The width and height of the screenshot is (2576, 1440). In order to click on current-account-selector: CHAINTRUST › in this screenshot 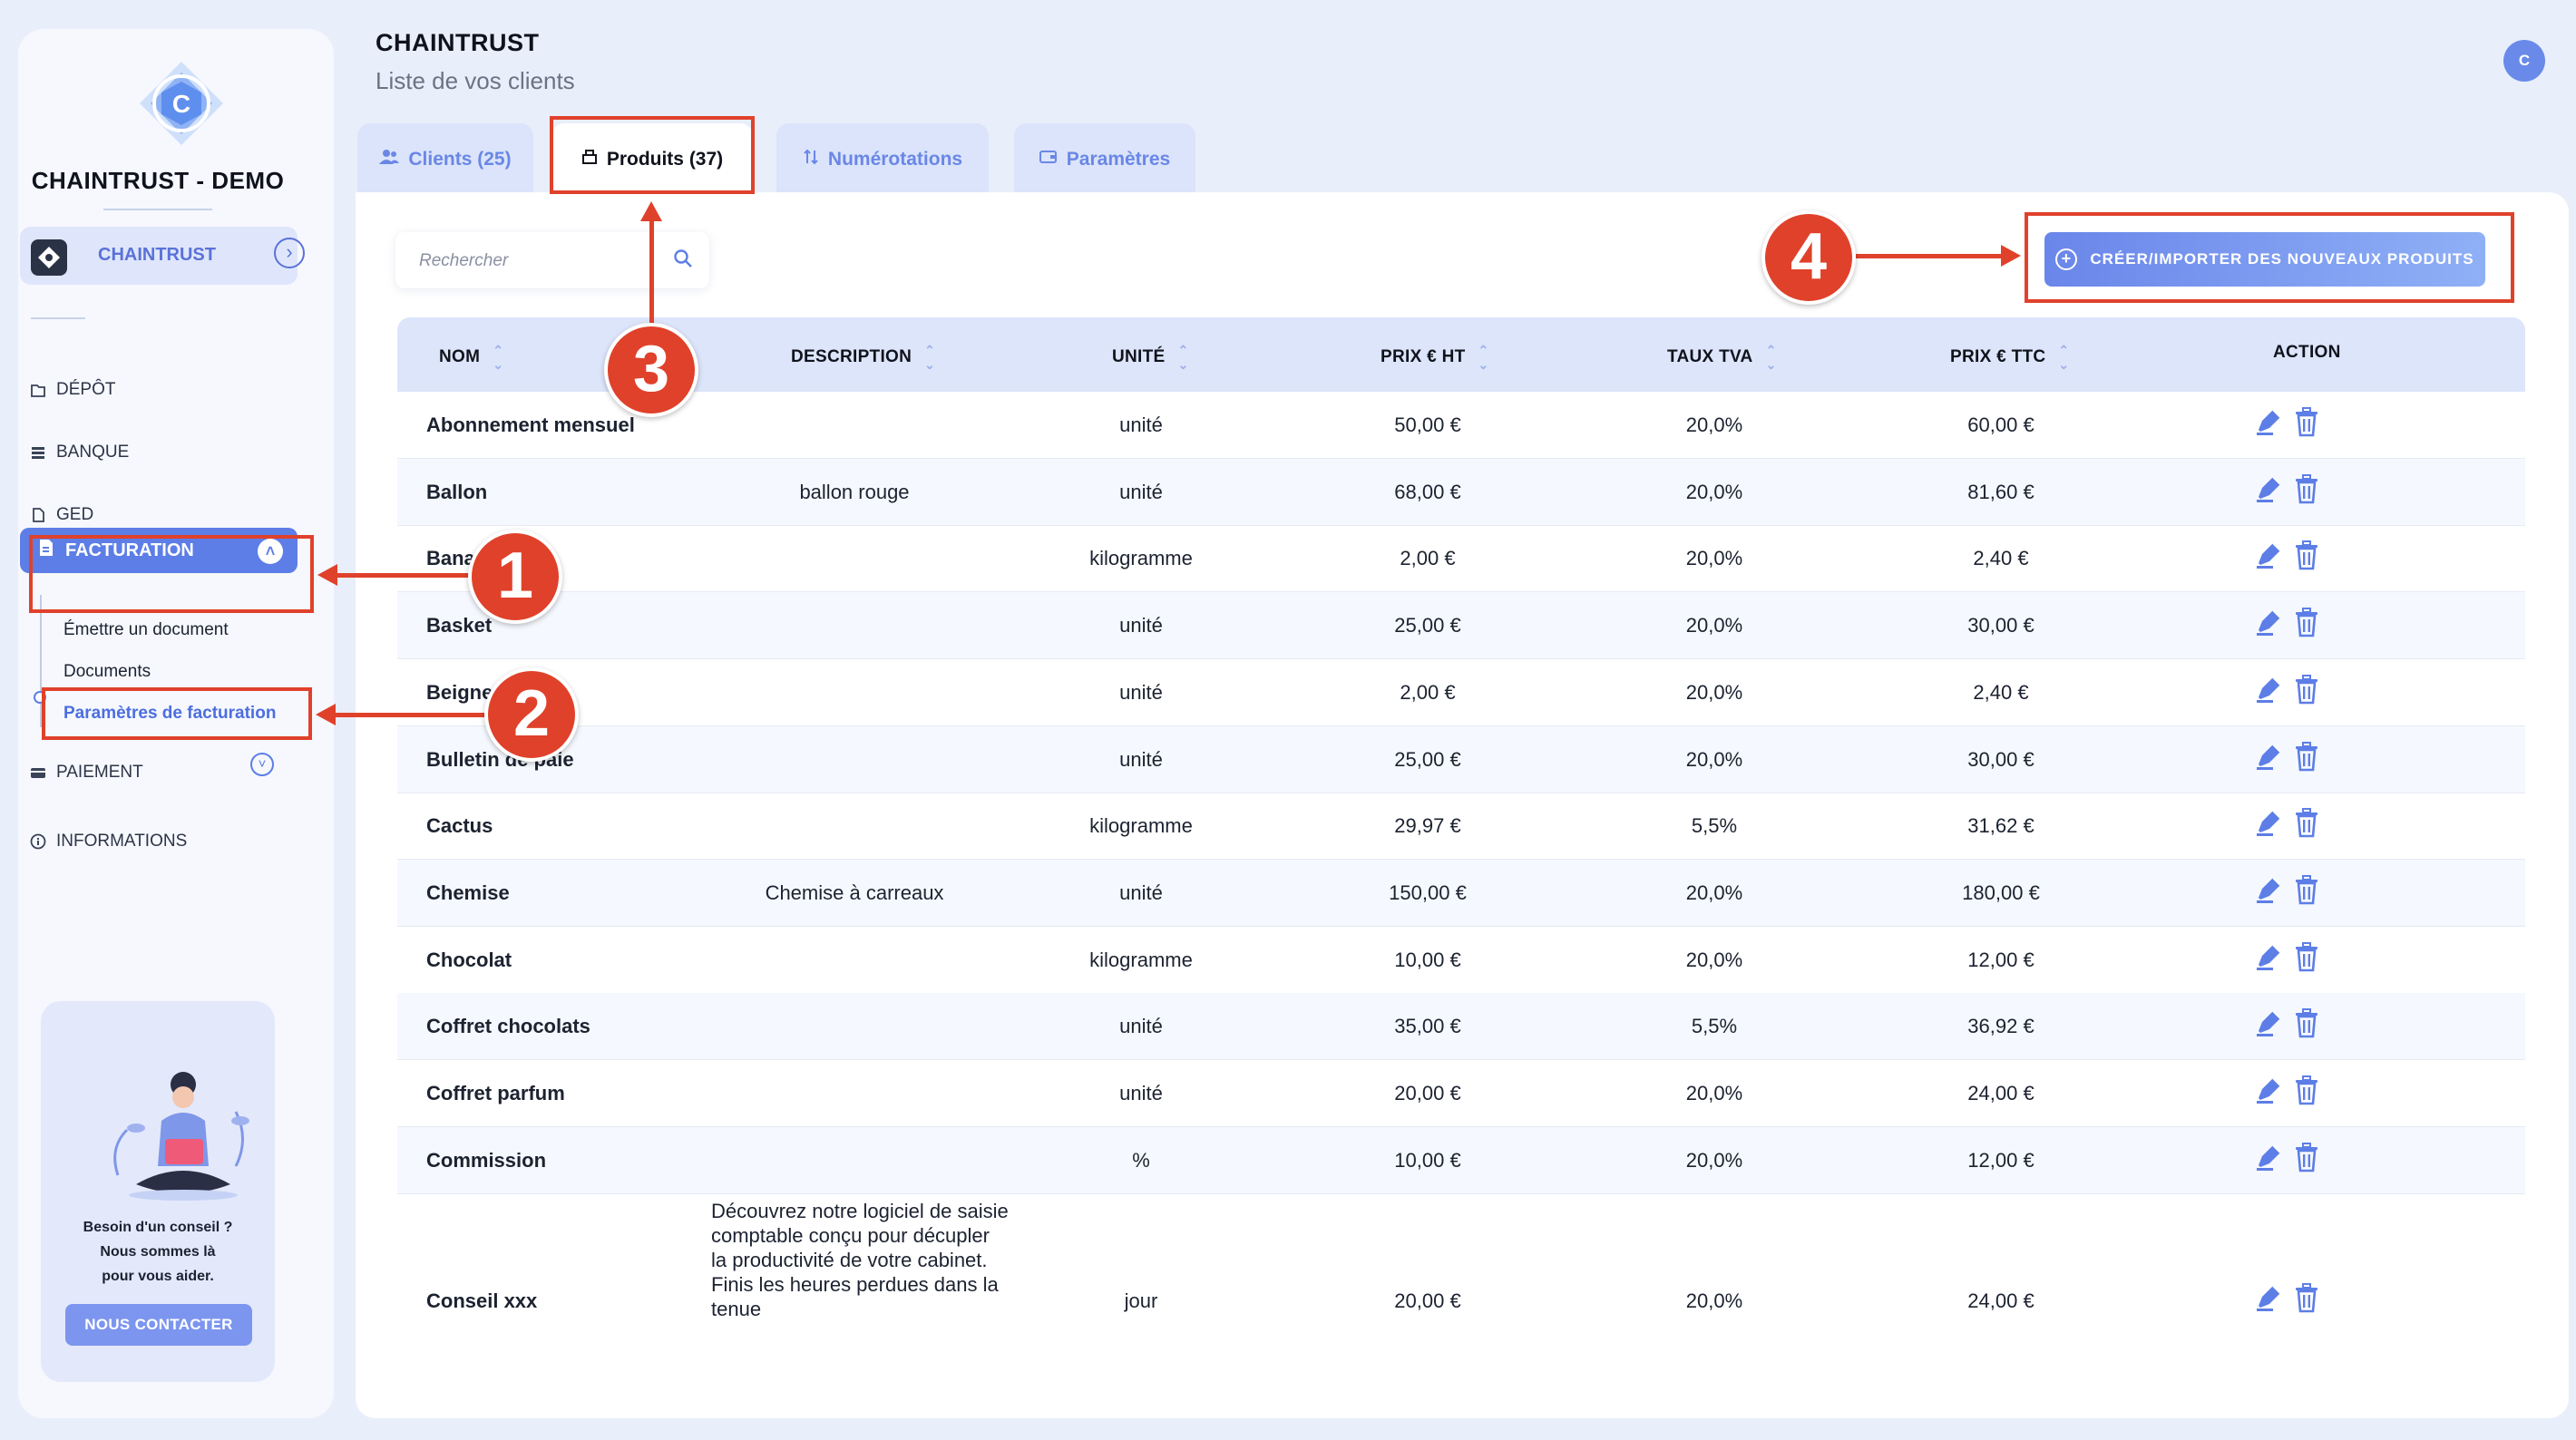, I will do `click(162, 256)`.